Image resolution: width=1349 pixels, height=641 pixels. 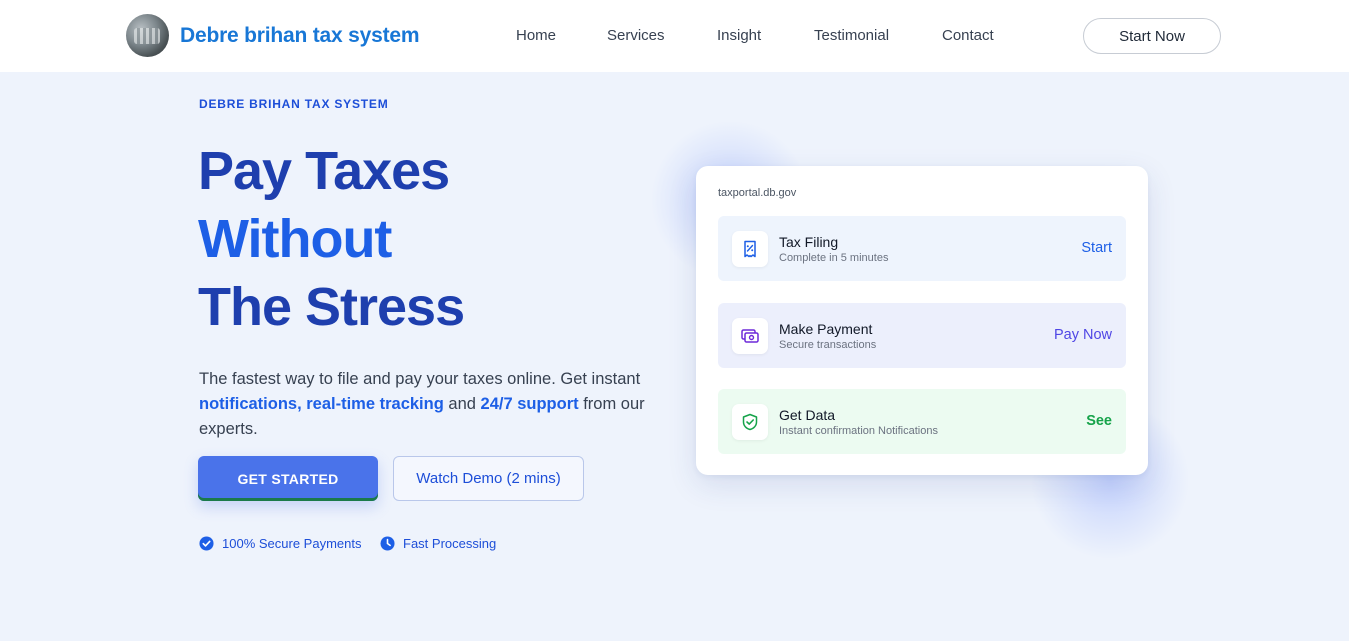 I want to click on feature-label: Fast Processing, so click(x=450, y=543).